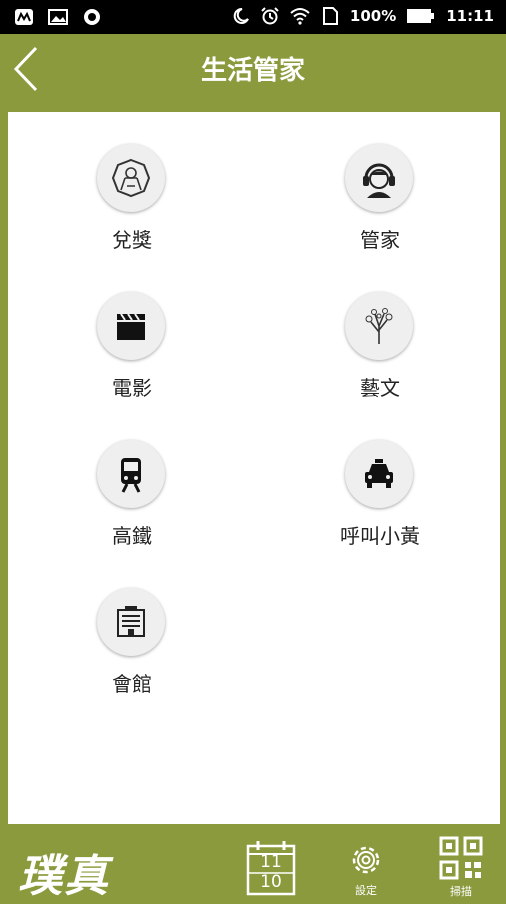  Describe the element at coordinates (131, 178) in the screenshot. I see `lottery-icon` at that location.